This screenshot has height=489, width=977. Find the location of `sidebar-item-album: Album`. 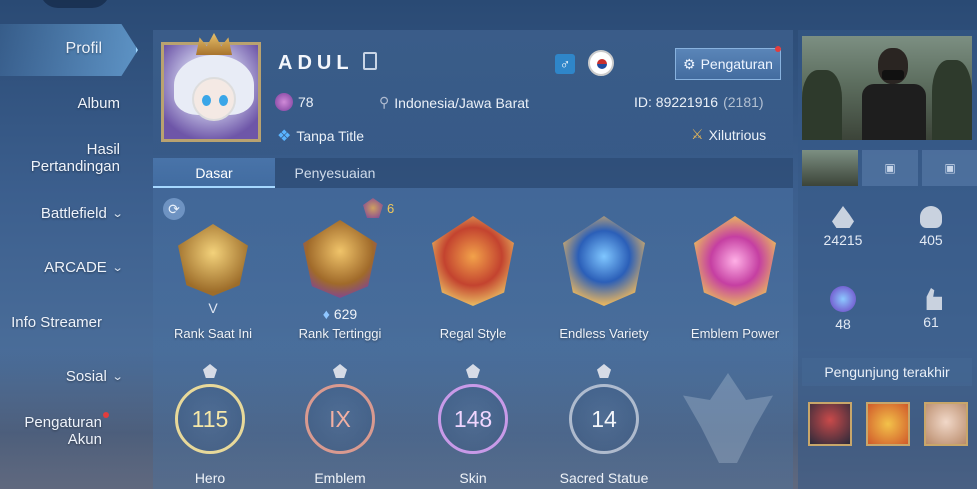

sidebar-item-album: Album is located at coordinates (98, 103).